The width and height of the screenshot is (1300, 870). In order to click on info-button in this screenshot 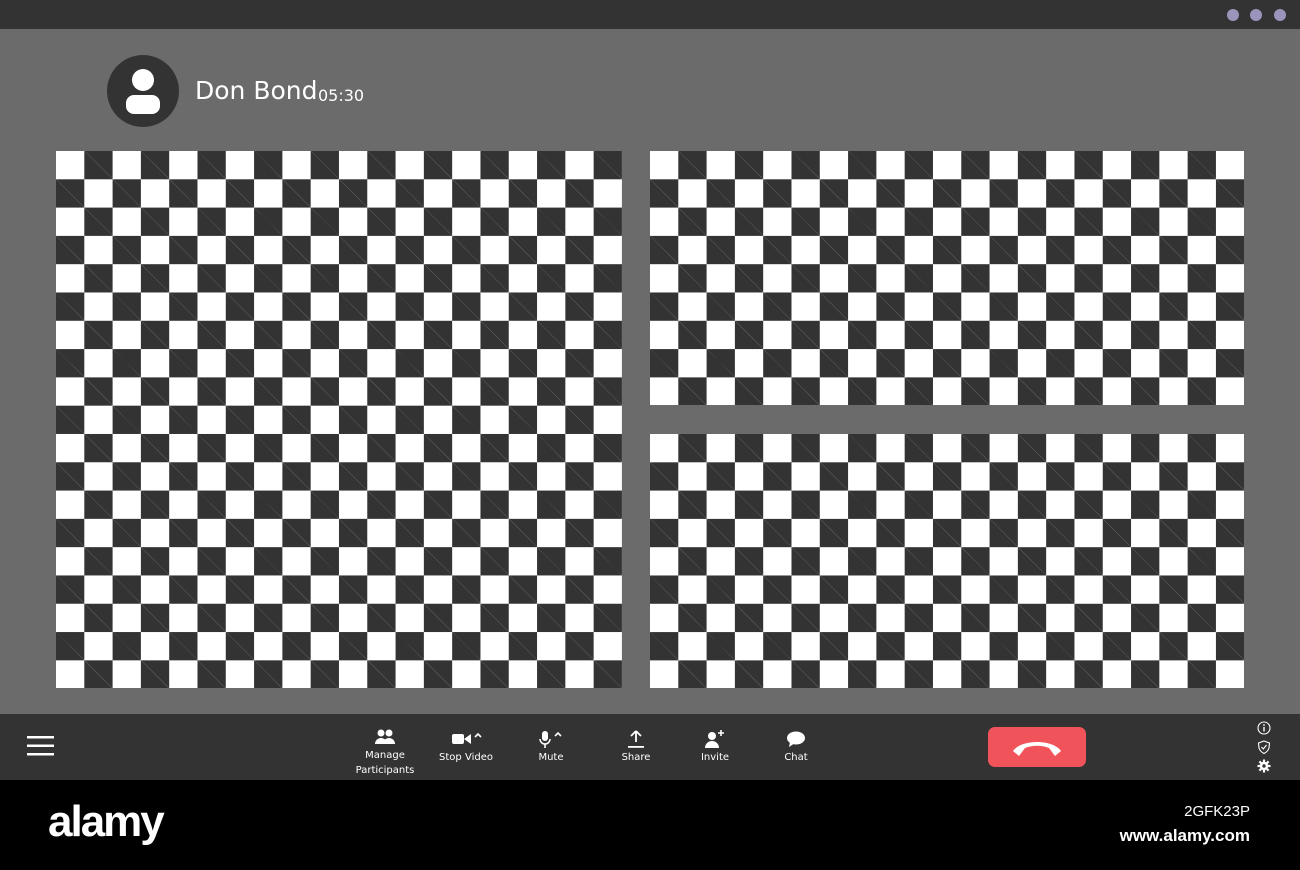, I will do `click(1264, 728)`.